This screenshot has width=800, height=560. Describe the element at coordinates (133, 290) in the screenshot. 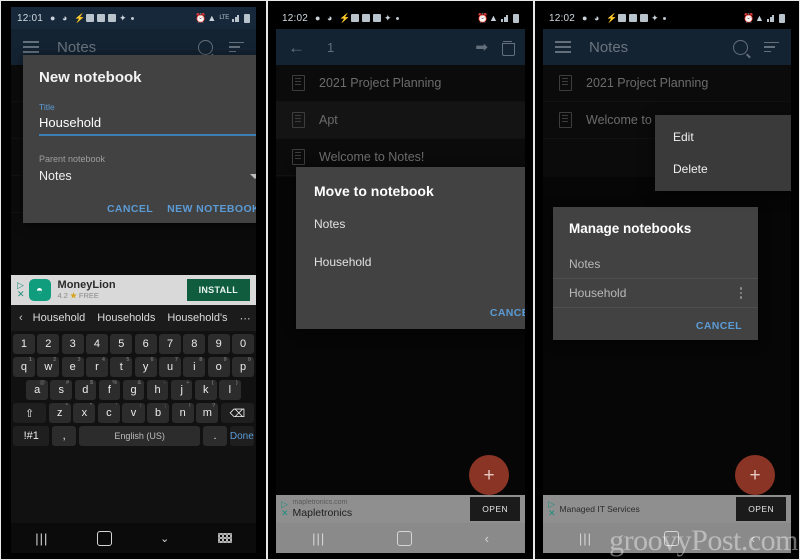

I see `moneylion-ad-banner: ▷ ✕ ◓ MoneyLion 4.2 ★ FREE INSTALL` at that location.